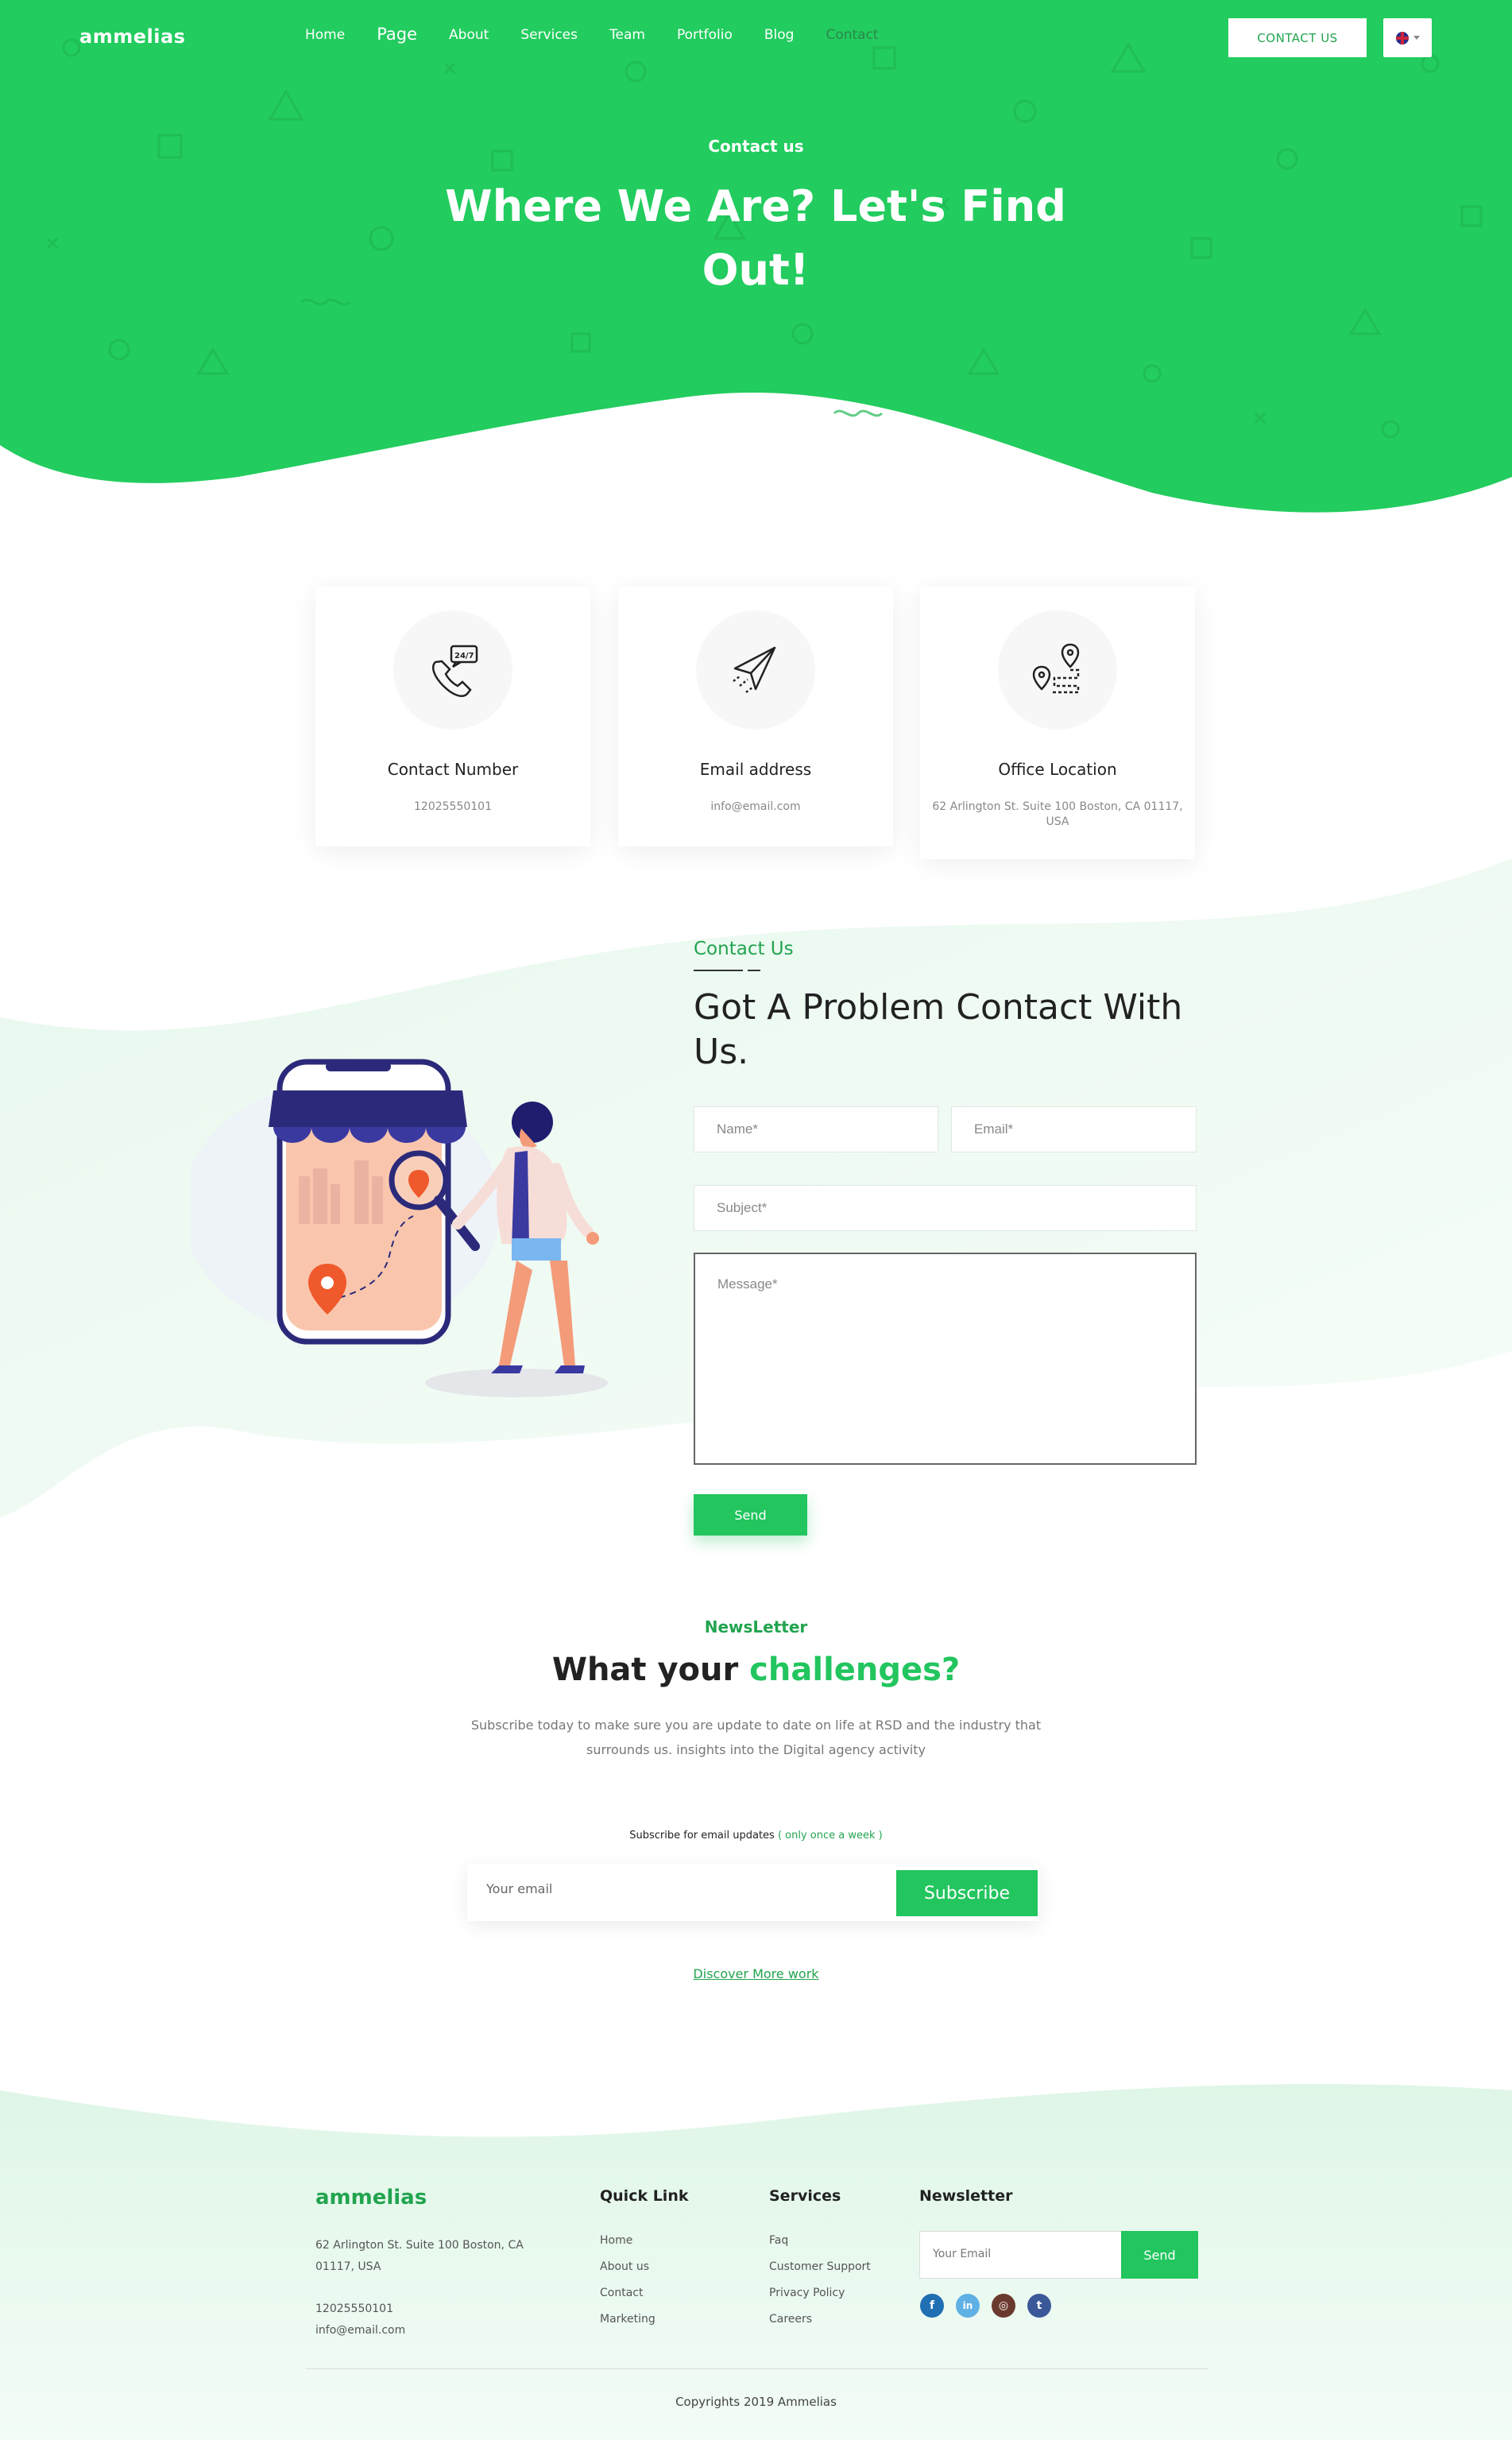 This screenshot has width=1512, height=2440. Describe the element at coordinates (325, 35) in the screenshot. I see `nav-home: Home` at that location.